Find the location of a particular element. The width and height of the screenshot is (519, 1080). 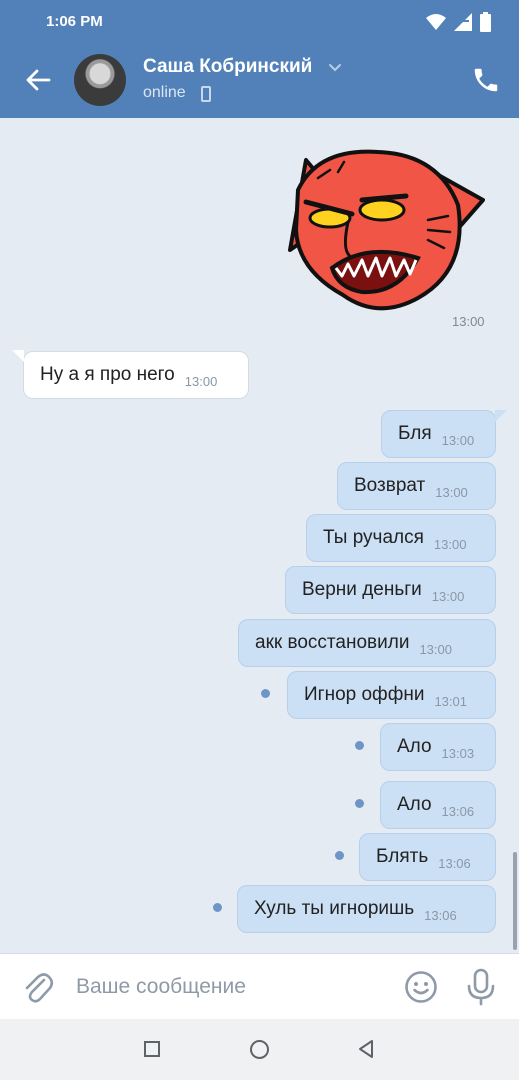

call-button is located at coordinates (486, 80).